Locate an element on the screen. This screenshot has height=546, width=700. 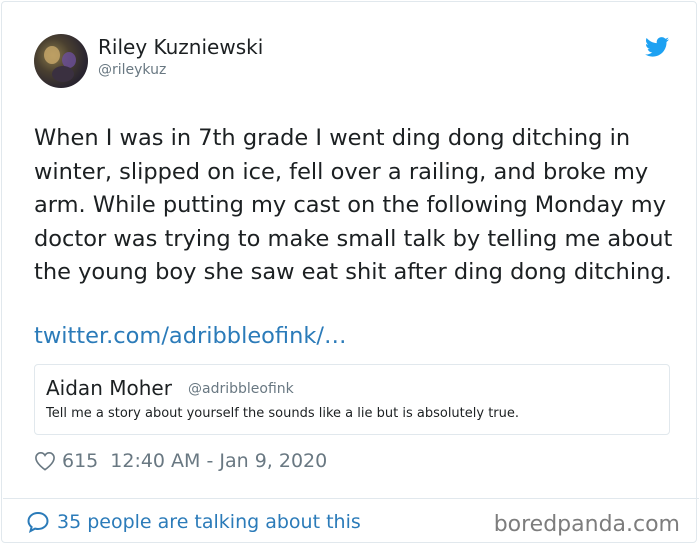
avatar is located at coordinates (61, 61).